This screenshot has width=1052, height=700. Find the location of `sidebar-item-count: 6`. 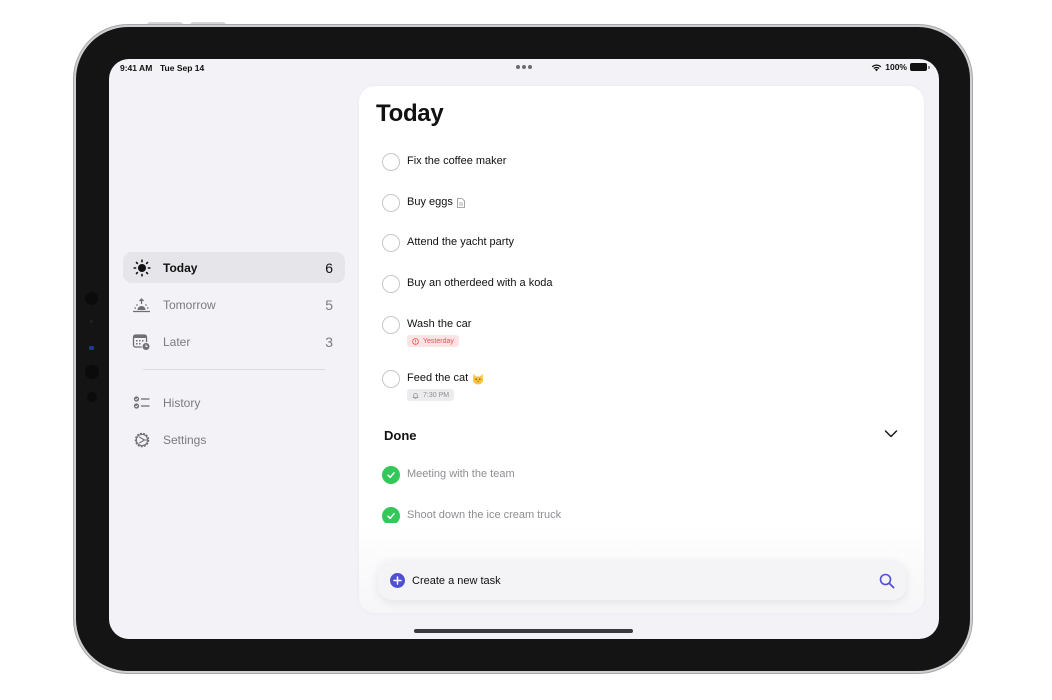

sidebar-item-count: 6 is located at coordinates (329, 267).